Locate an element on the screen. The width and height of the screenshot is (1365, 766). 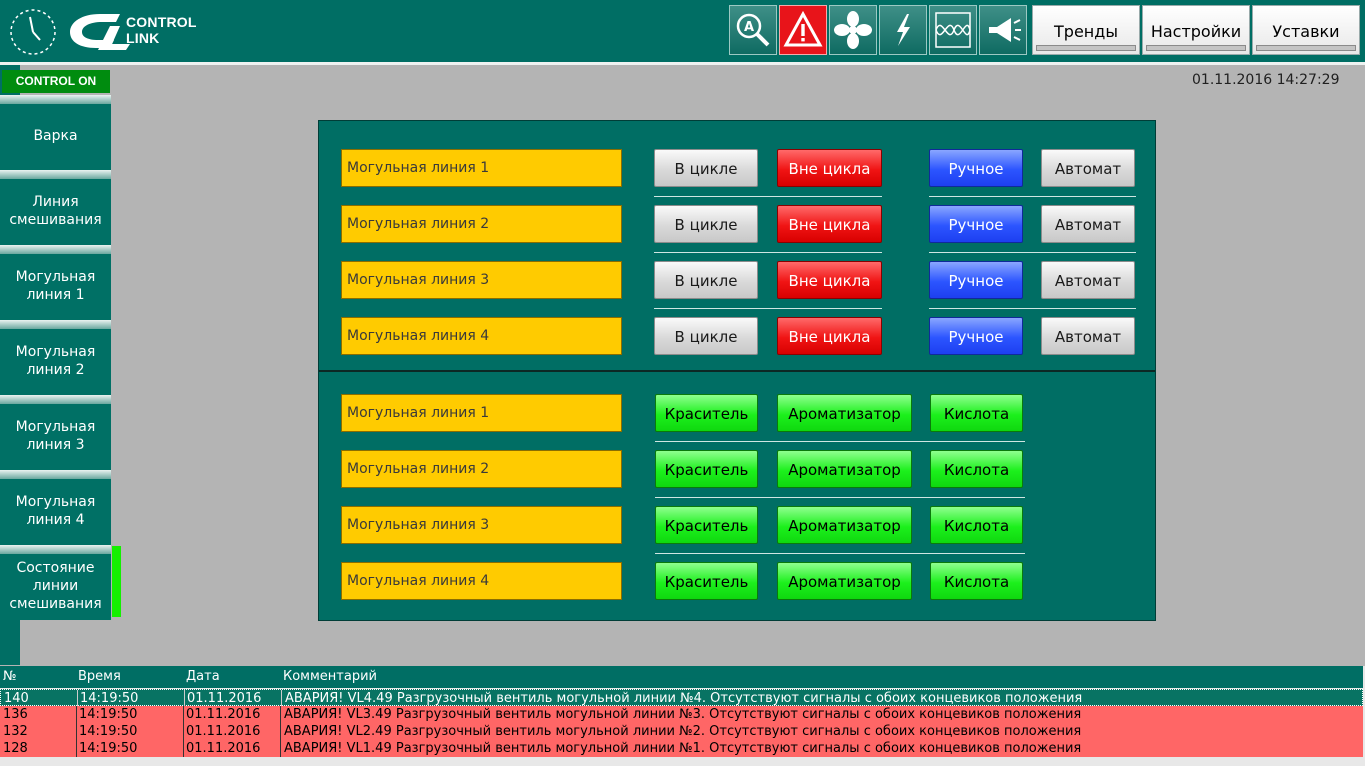
sidebar-item-mogul-line-3: Могульная линия 3 is located at coordinates (55, 432).